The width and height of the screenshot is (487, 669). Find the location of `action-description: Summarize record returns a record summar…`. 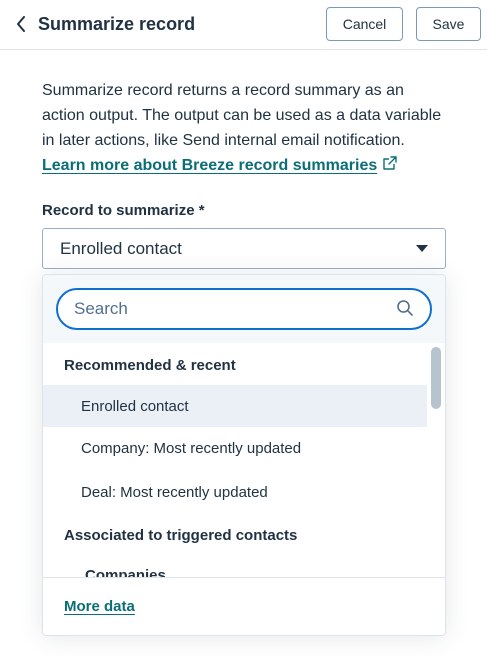

action-description: Summarize record returns a record summar… is located at coordinates (247, 115).